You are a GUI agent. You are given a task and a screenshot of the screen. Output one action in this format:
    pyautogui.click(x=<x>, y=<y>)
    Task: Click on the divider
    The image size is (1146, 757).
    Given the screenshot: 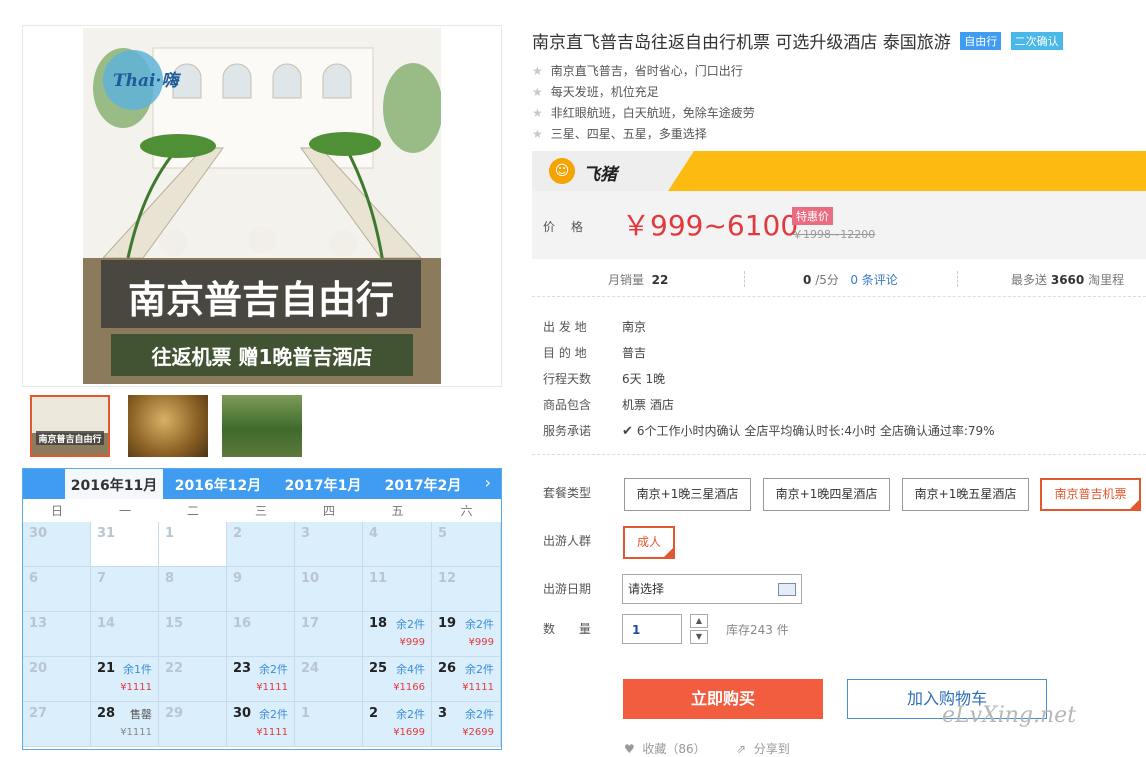 What is the action you would take?
    pyautogui.click(x=744, y=279)
    